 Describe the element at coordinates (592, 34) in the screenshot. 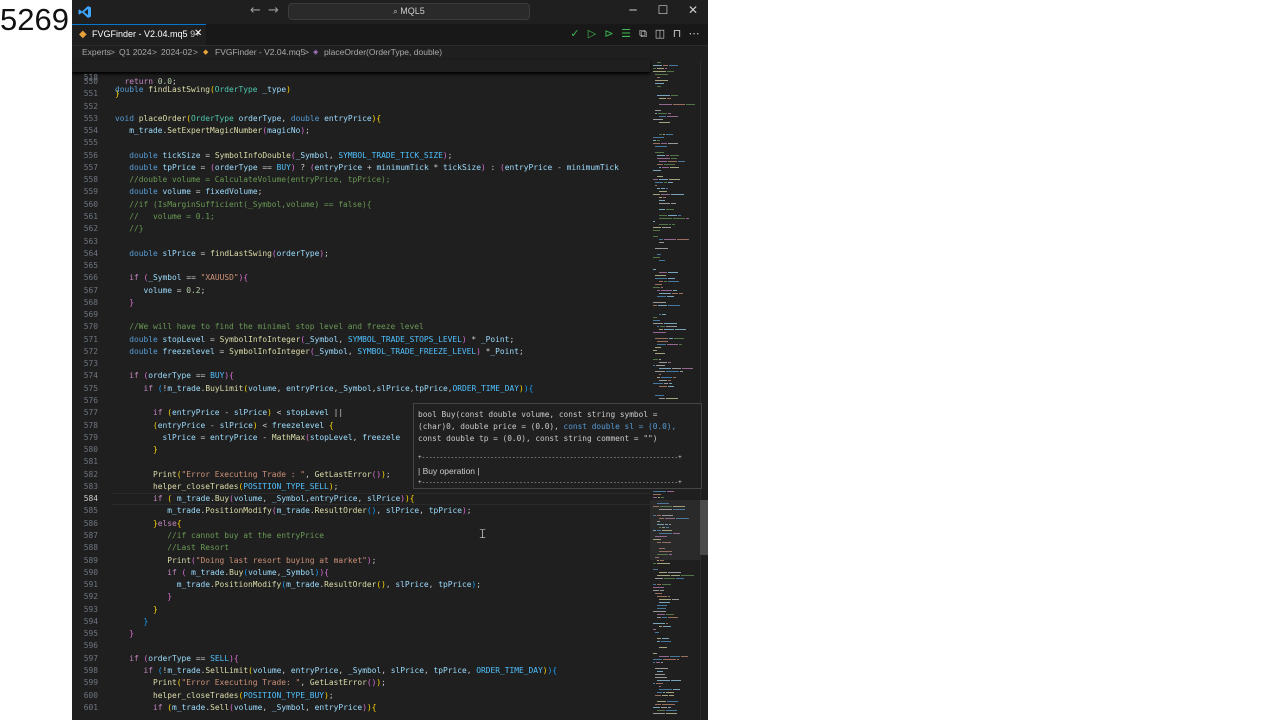

I see `run-icon: ▷` at that location.